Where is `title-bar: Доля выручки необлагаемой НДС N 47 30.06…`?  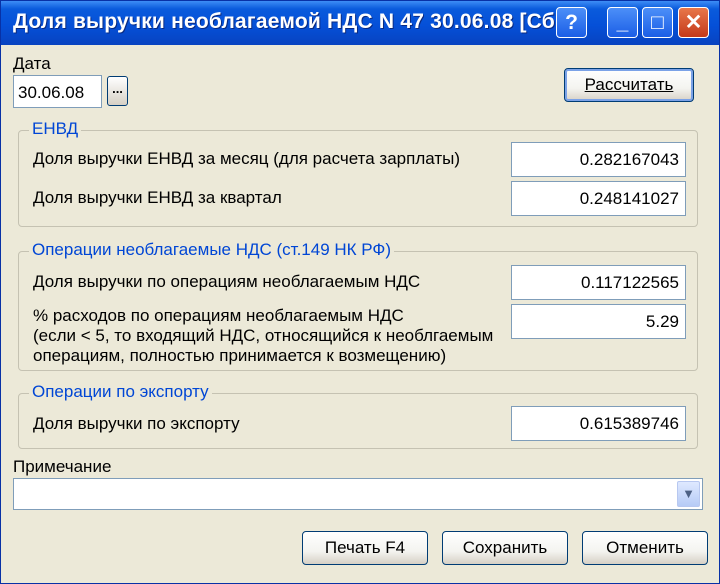 title-bar: Доля выручки необлагаемой НДС N 47 30.06… is located at coordinates (360, 23).